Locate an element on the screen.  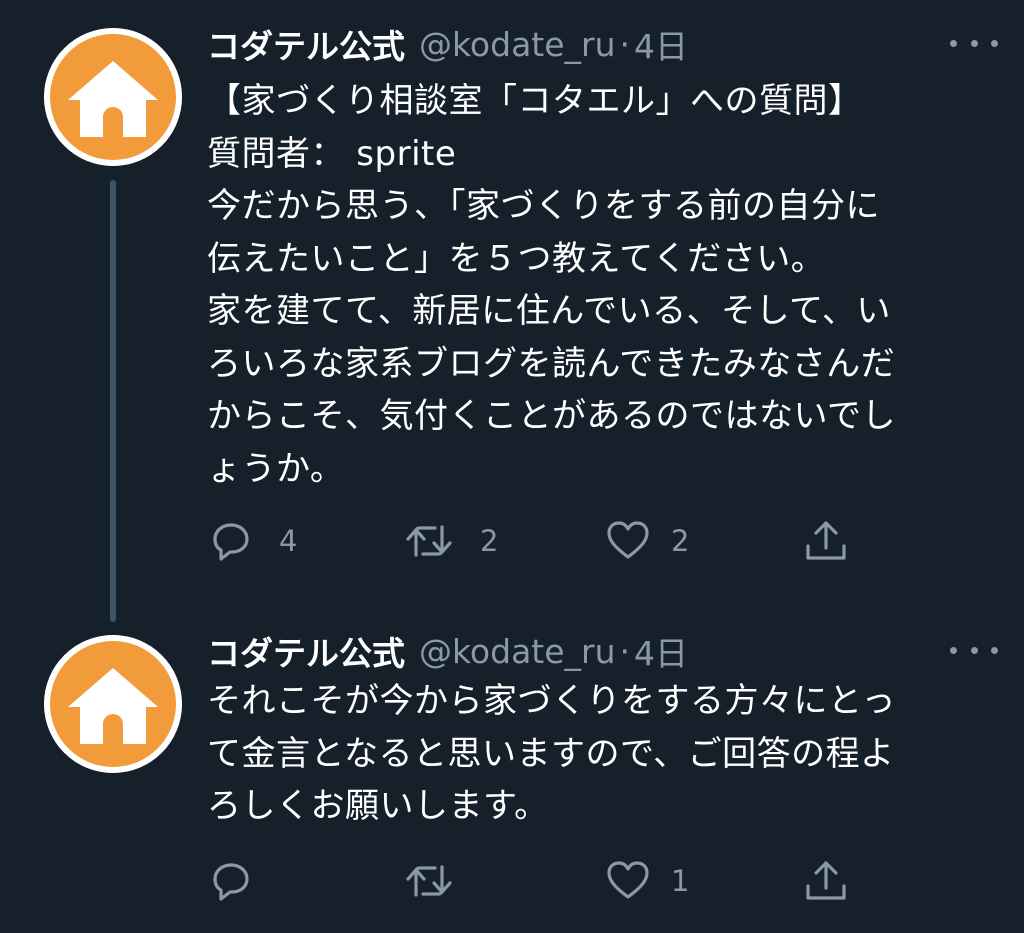
reply-button is located at coordinates (244, 881).